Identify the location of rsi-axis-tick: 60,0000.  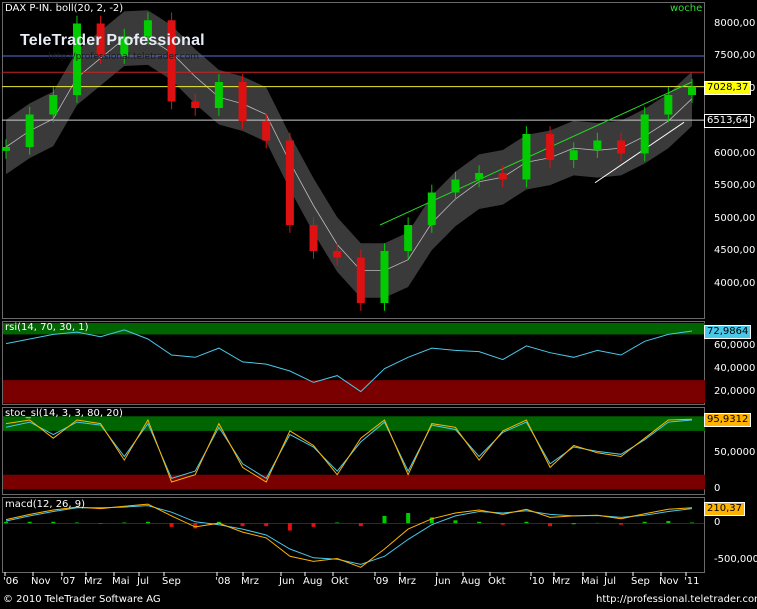
(735, 345).